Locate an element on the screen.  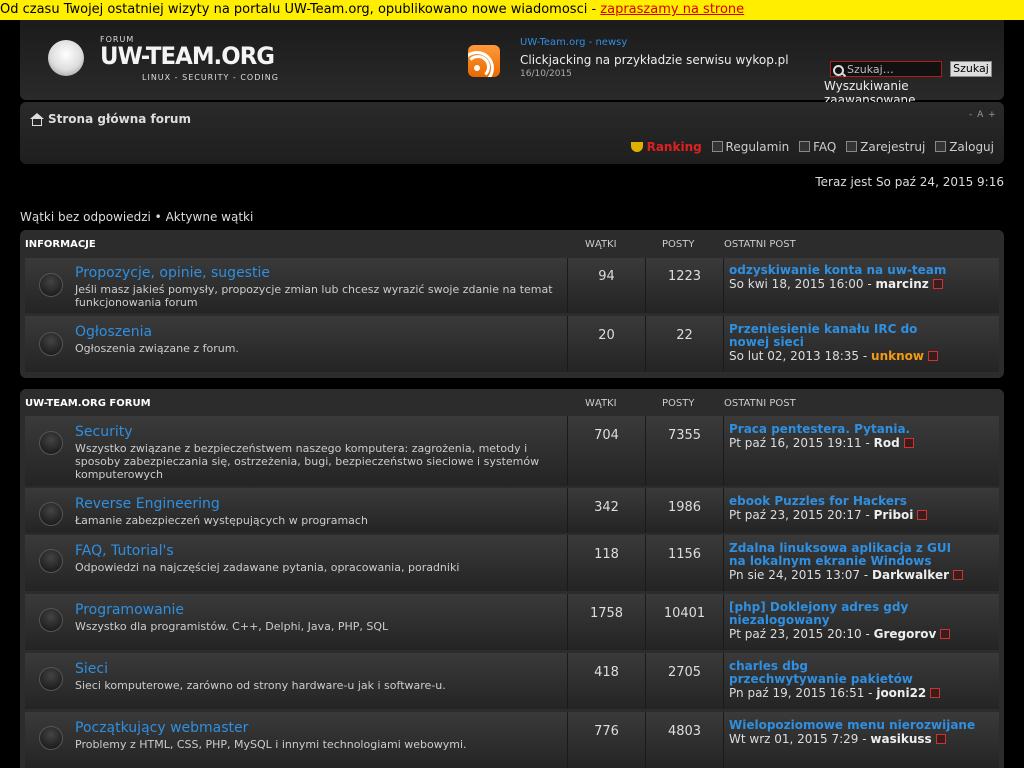
news-source-link: UW-Team.org - newsy is located at coordinates (573, 42).